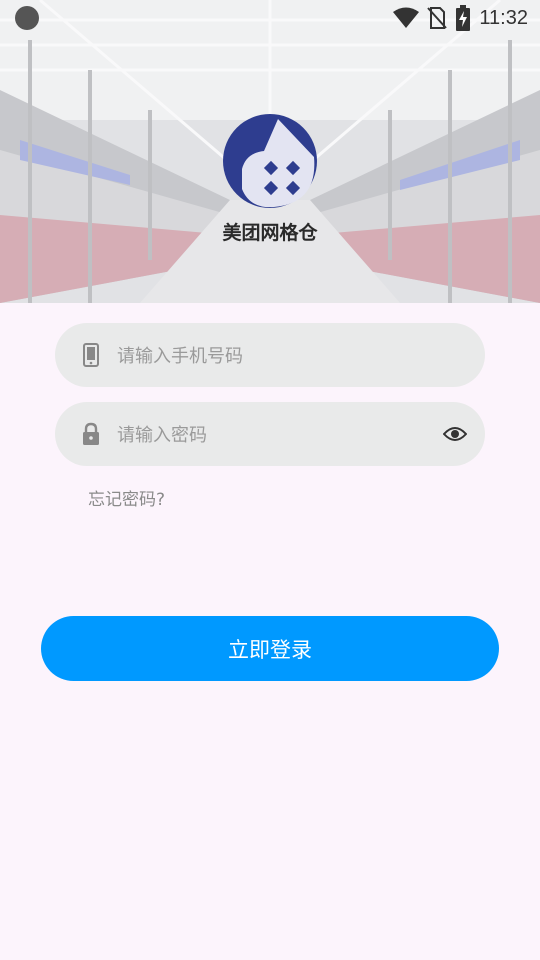 The image size is (540, 960). Describe the element at coordinates (406, 17) in the screenshot. I see `wifi-icon` at that location.